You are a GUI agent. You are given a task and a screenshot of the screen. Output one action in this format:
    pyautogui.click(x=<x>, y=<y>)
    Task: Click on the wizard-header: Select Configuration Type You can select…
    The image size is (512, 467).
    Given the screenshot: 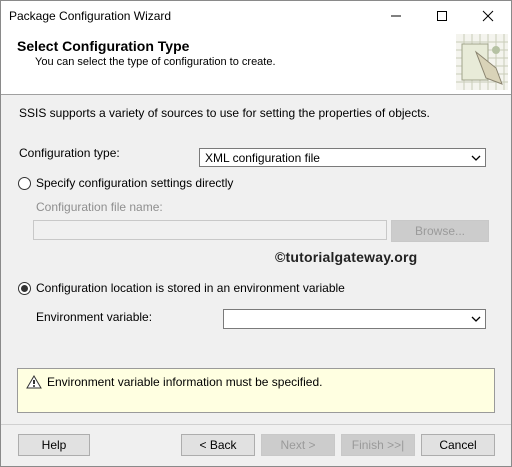 What is the action you would take?
    pyautogui.click(x=256, y=63)
    